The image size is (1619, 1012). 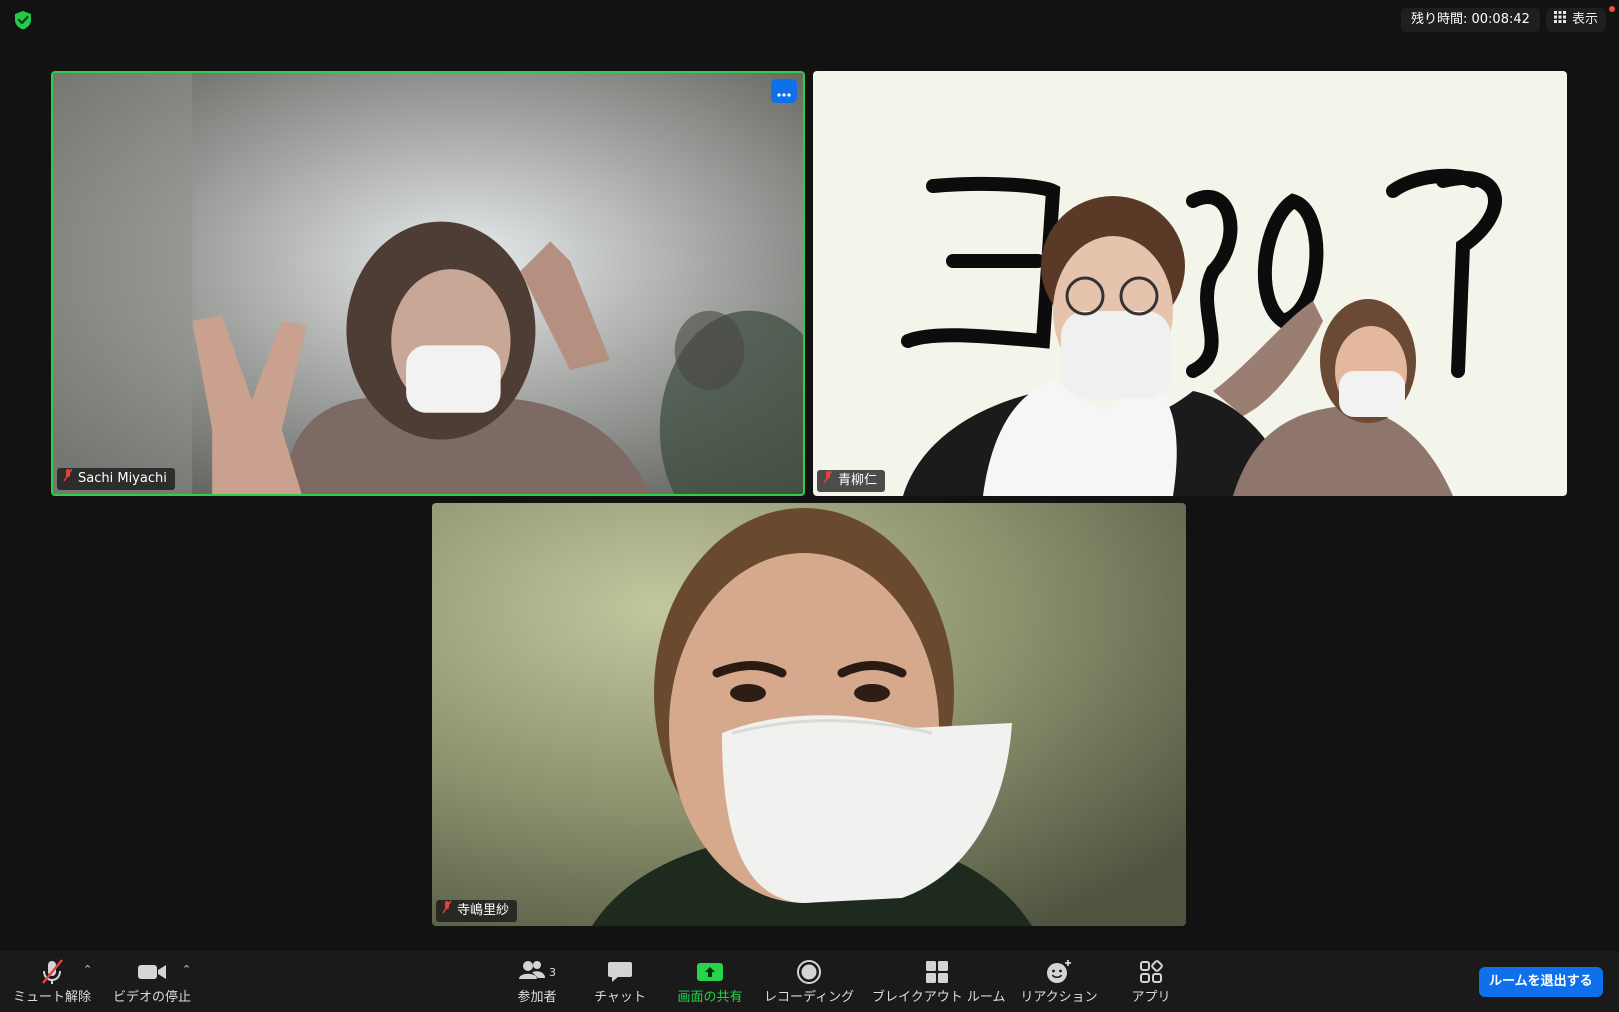 I want to click on record-button: レコーディング, so click(x=809, y=981).